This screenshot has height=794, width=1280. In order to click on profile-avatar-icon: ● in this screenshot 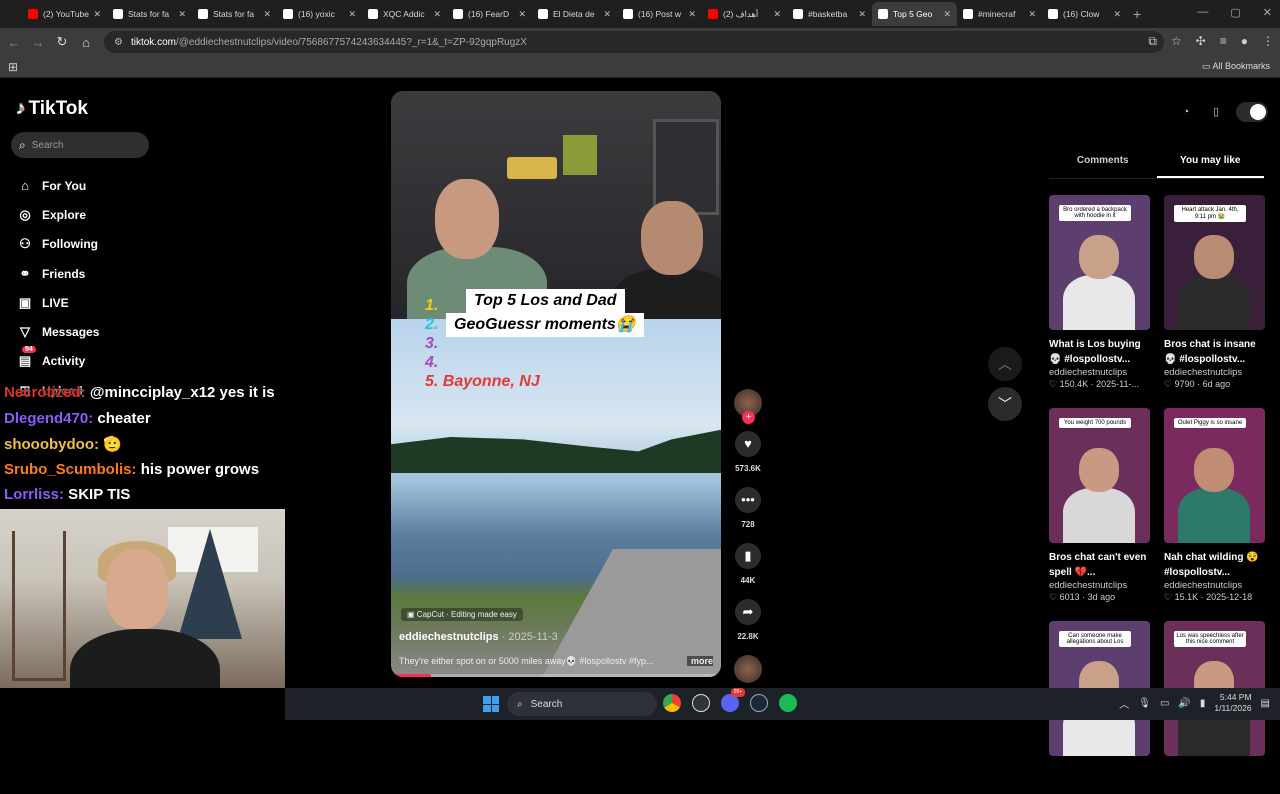, I will do `click(1244, 41)`.